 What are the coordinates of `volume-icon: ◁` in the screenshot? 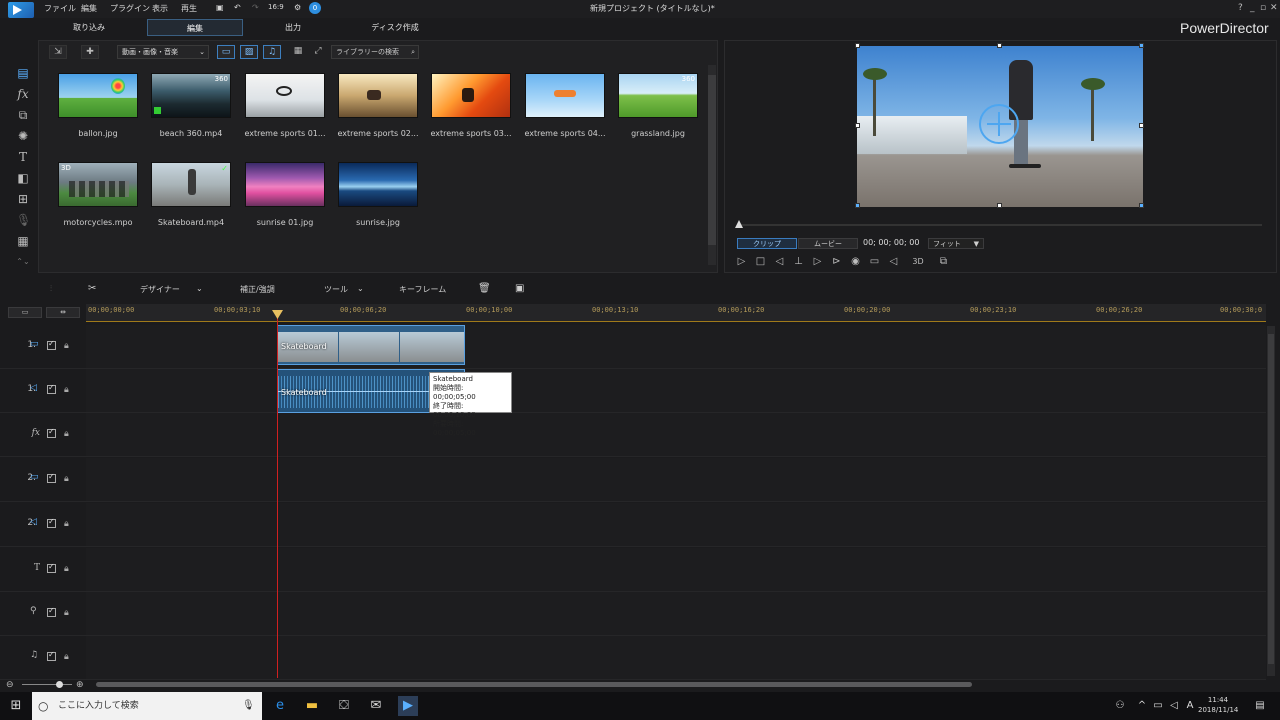 It's located at (893, 262).